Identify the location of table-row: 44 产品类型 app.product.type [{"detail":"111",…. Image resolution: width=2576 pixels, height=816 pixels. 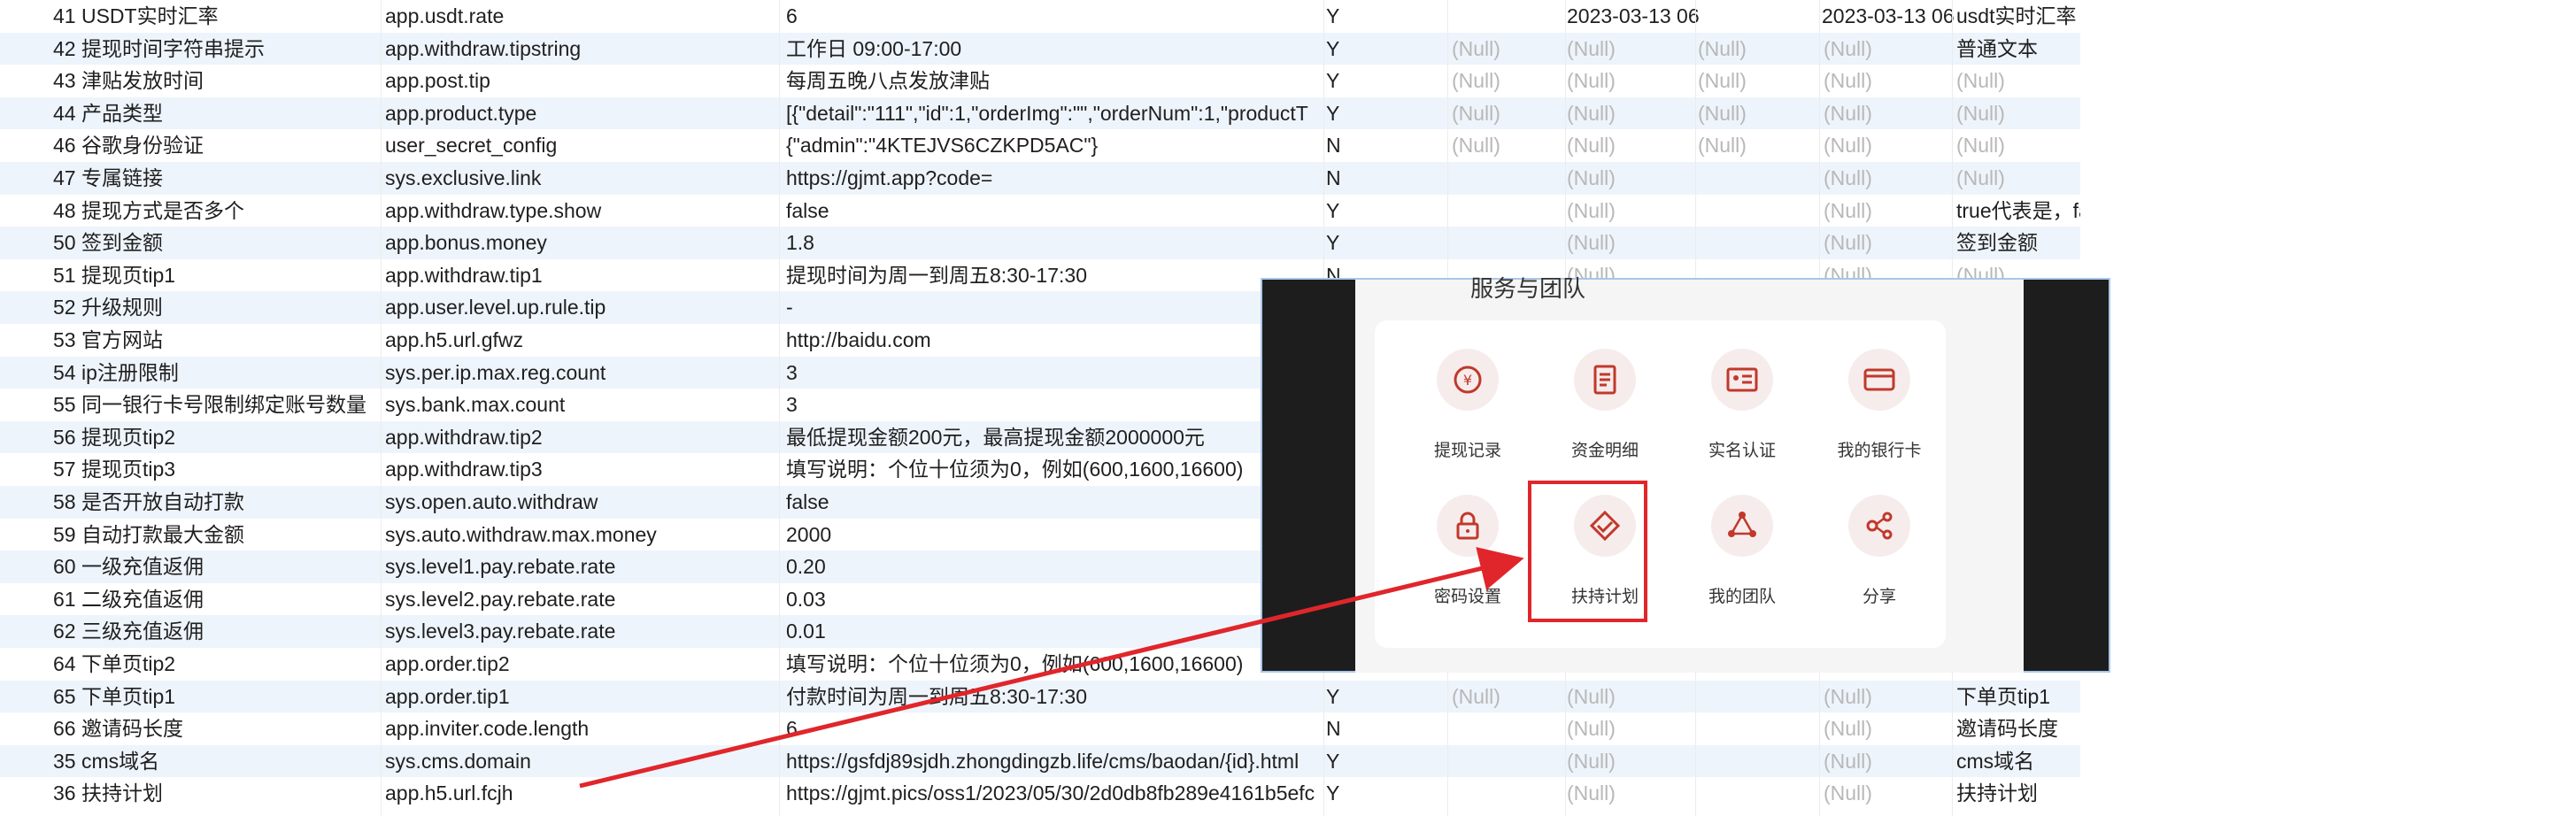
(1040, 113).